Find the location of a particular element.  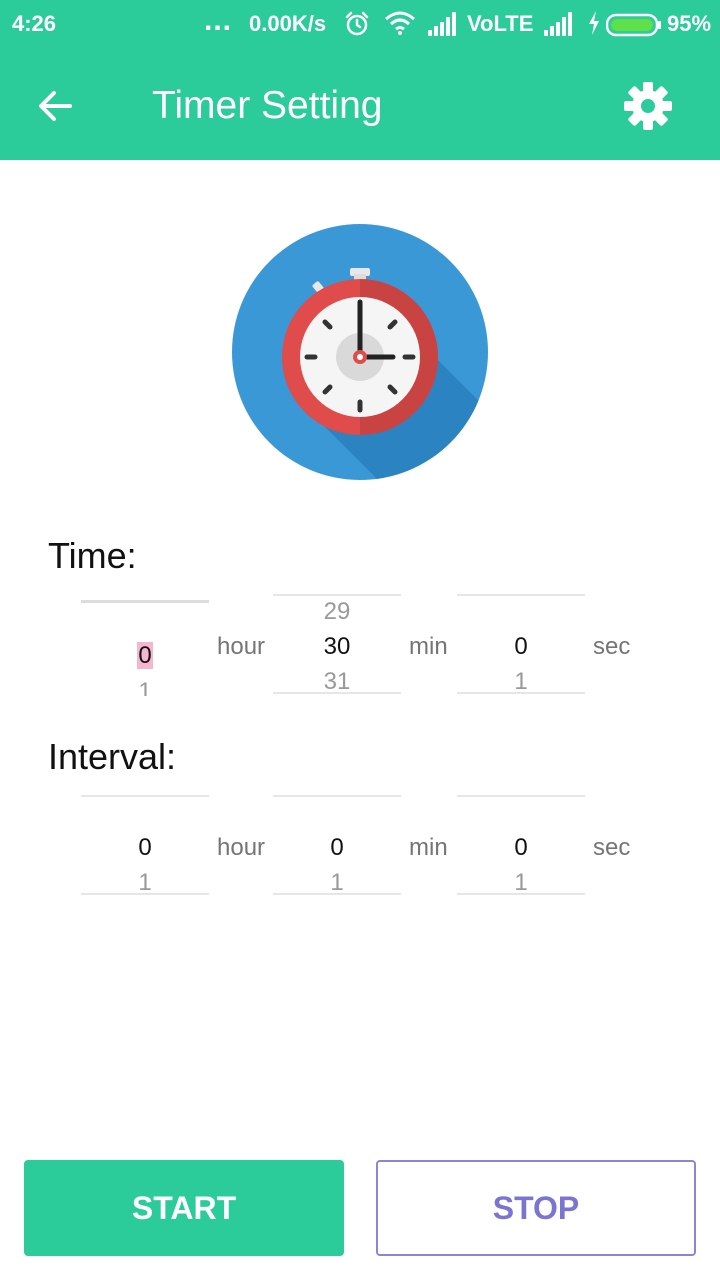

interval-hour-current: 0 is located at coordinates (145, 847).